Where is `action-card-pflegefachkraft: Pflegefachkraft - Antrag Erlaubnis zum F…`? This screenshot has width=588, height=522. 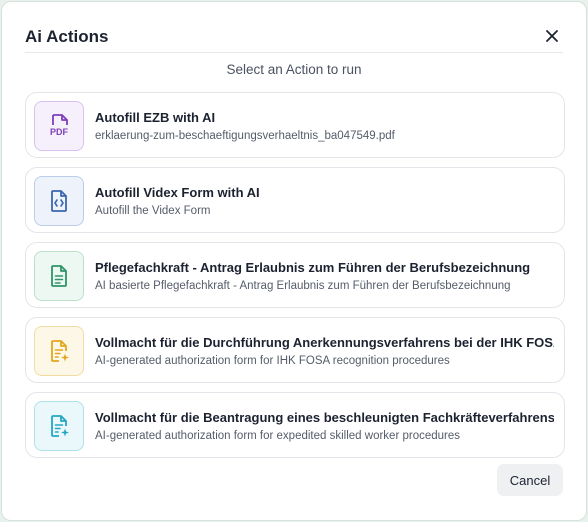 action-card-pflegefachkraft: Pflegefachkraft - Antrag Erlaubnis zum F… is located at coordinates (295, 275).